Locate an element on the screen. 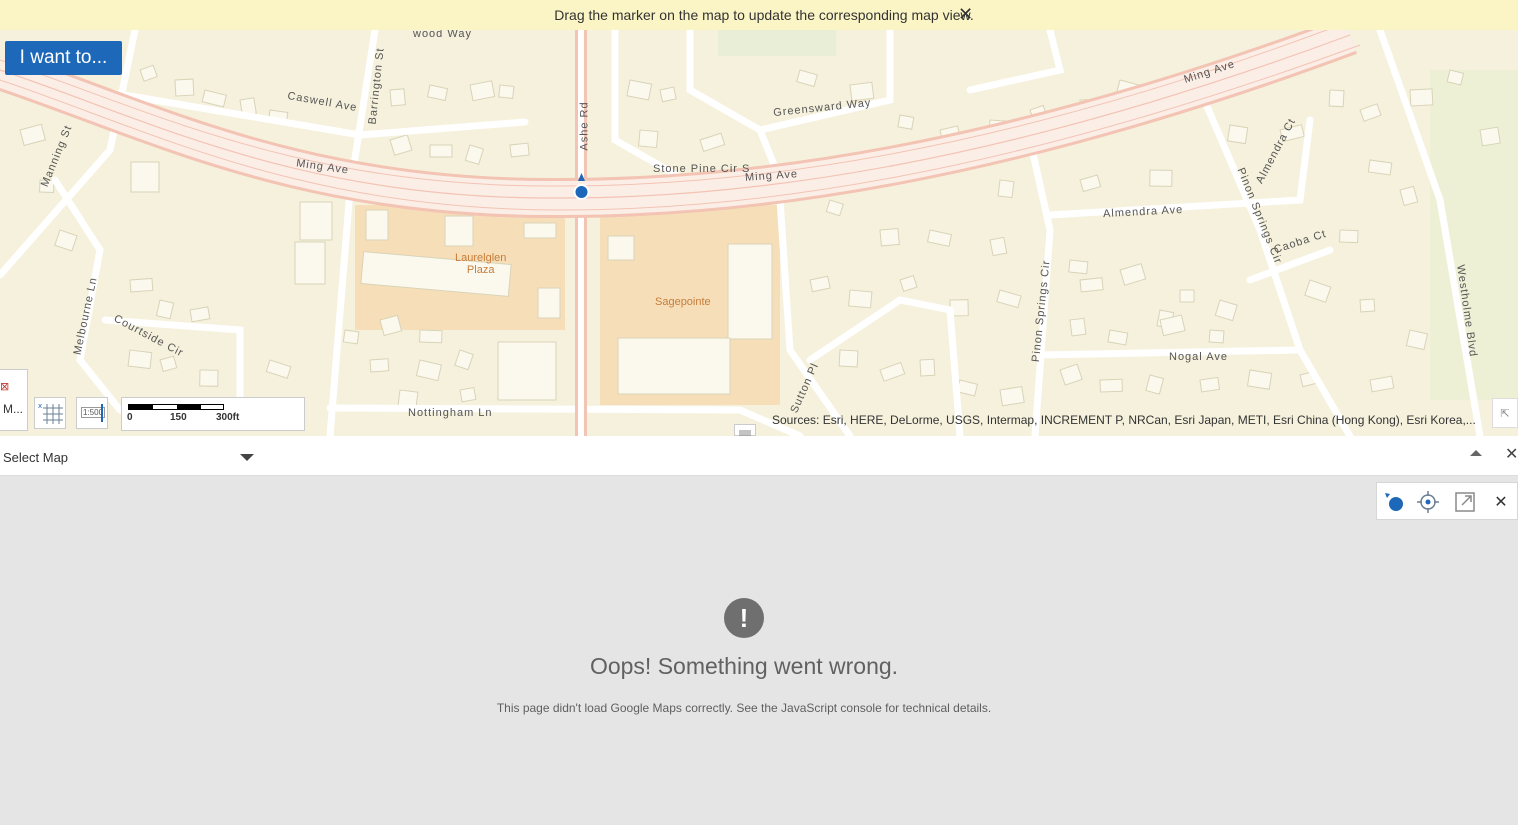  measure-grid-button: x is located at coordinates (50, 413).